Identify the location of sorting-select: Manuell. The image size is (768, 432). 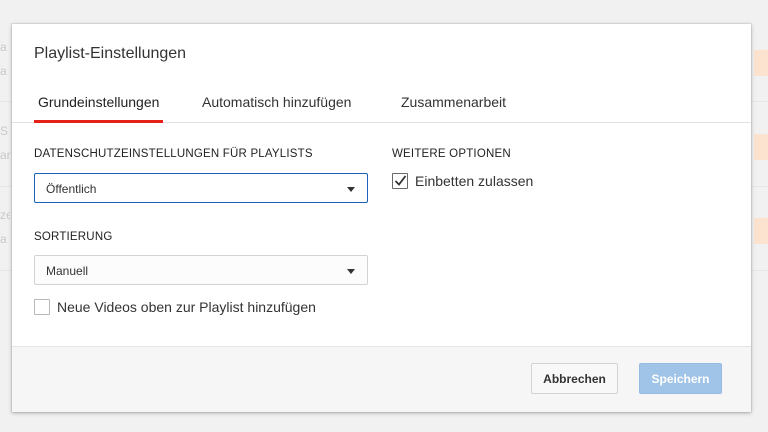
(201, 270).